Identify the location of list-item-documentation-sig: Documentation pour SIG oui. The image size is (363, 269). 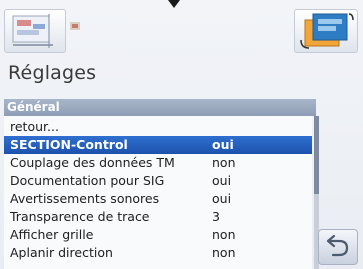
(158, 181).